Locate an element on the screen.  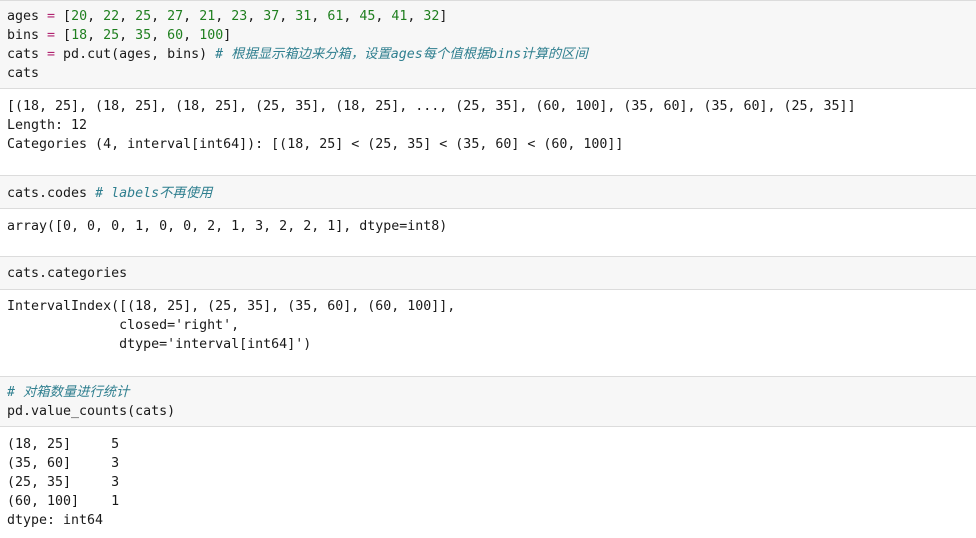
code-token: cats.categories is located at coordinates (67, 273).